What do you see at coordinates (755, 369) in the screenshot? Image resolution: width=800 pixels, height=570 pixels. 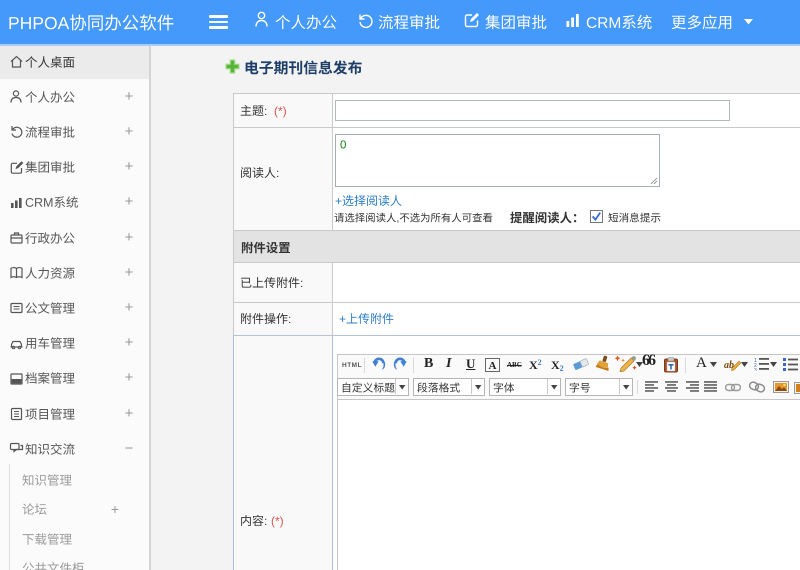 I see `svg-text: 3` at bounding box center [755, 369].